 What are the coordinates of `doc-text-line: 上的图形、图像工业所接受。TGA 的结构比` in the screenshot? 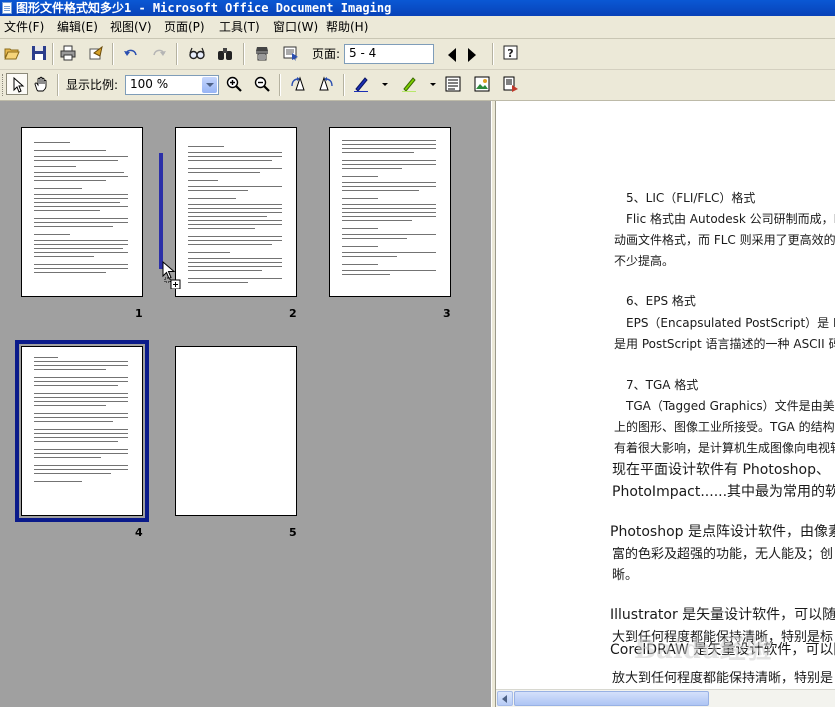 It's located at (724, 427).